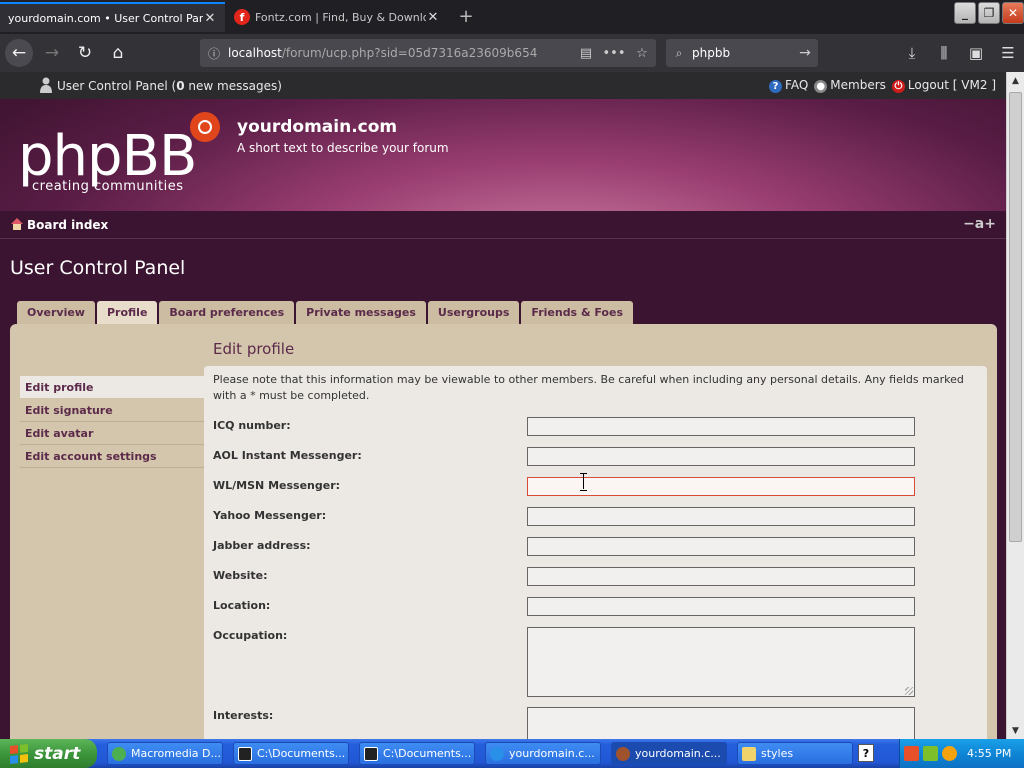 The height and width of the screenshot is (768, 1024). What do you see at coordinates (98, 268) in the screenshot?
I see `page-title: User Control Panel` at bounding box center [98, 268].